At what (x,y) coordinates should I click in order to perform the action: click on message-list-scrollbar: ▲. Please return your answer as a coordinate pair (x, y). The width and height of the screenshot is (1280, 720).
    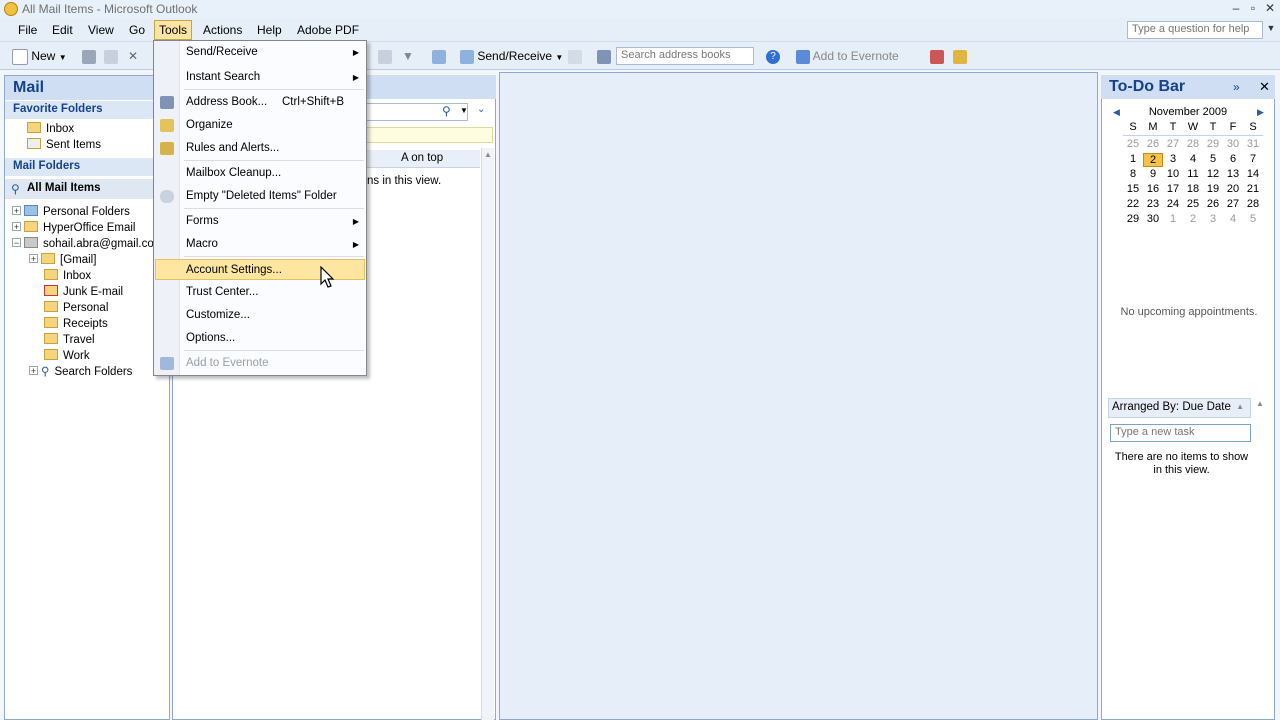
    Looking at the image, I should click on (487, 434).